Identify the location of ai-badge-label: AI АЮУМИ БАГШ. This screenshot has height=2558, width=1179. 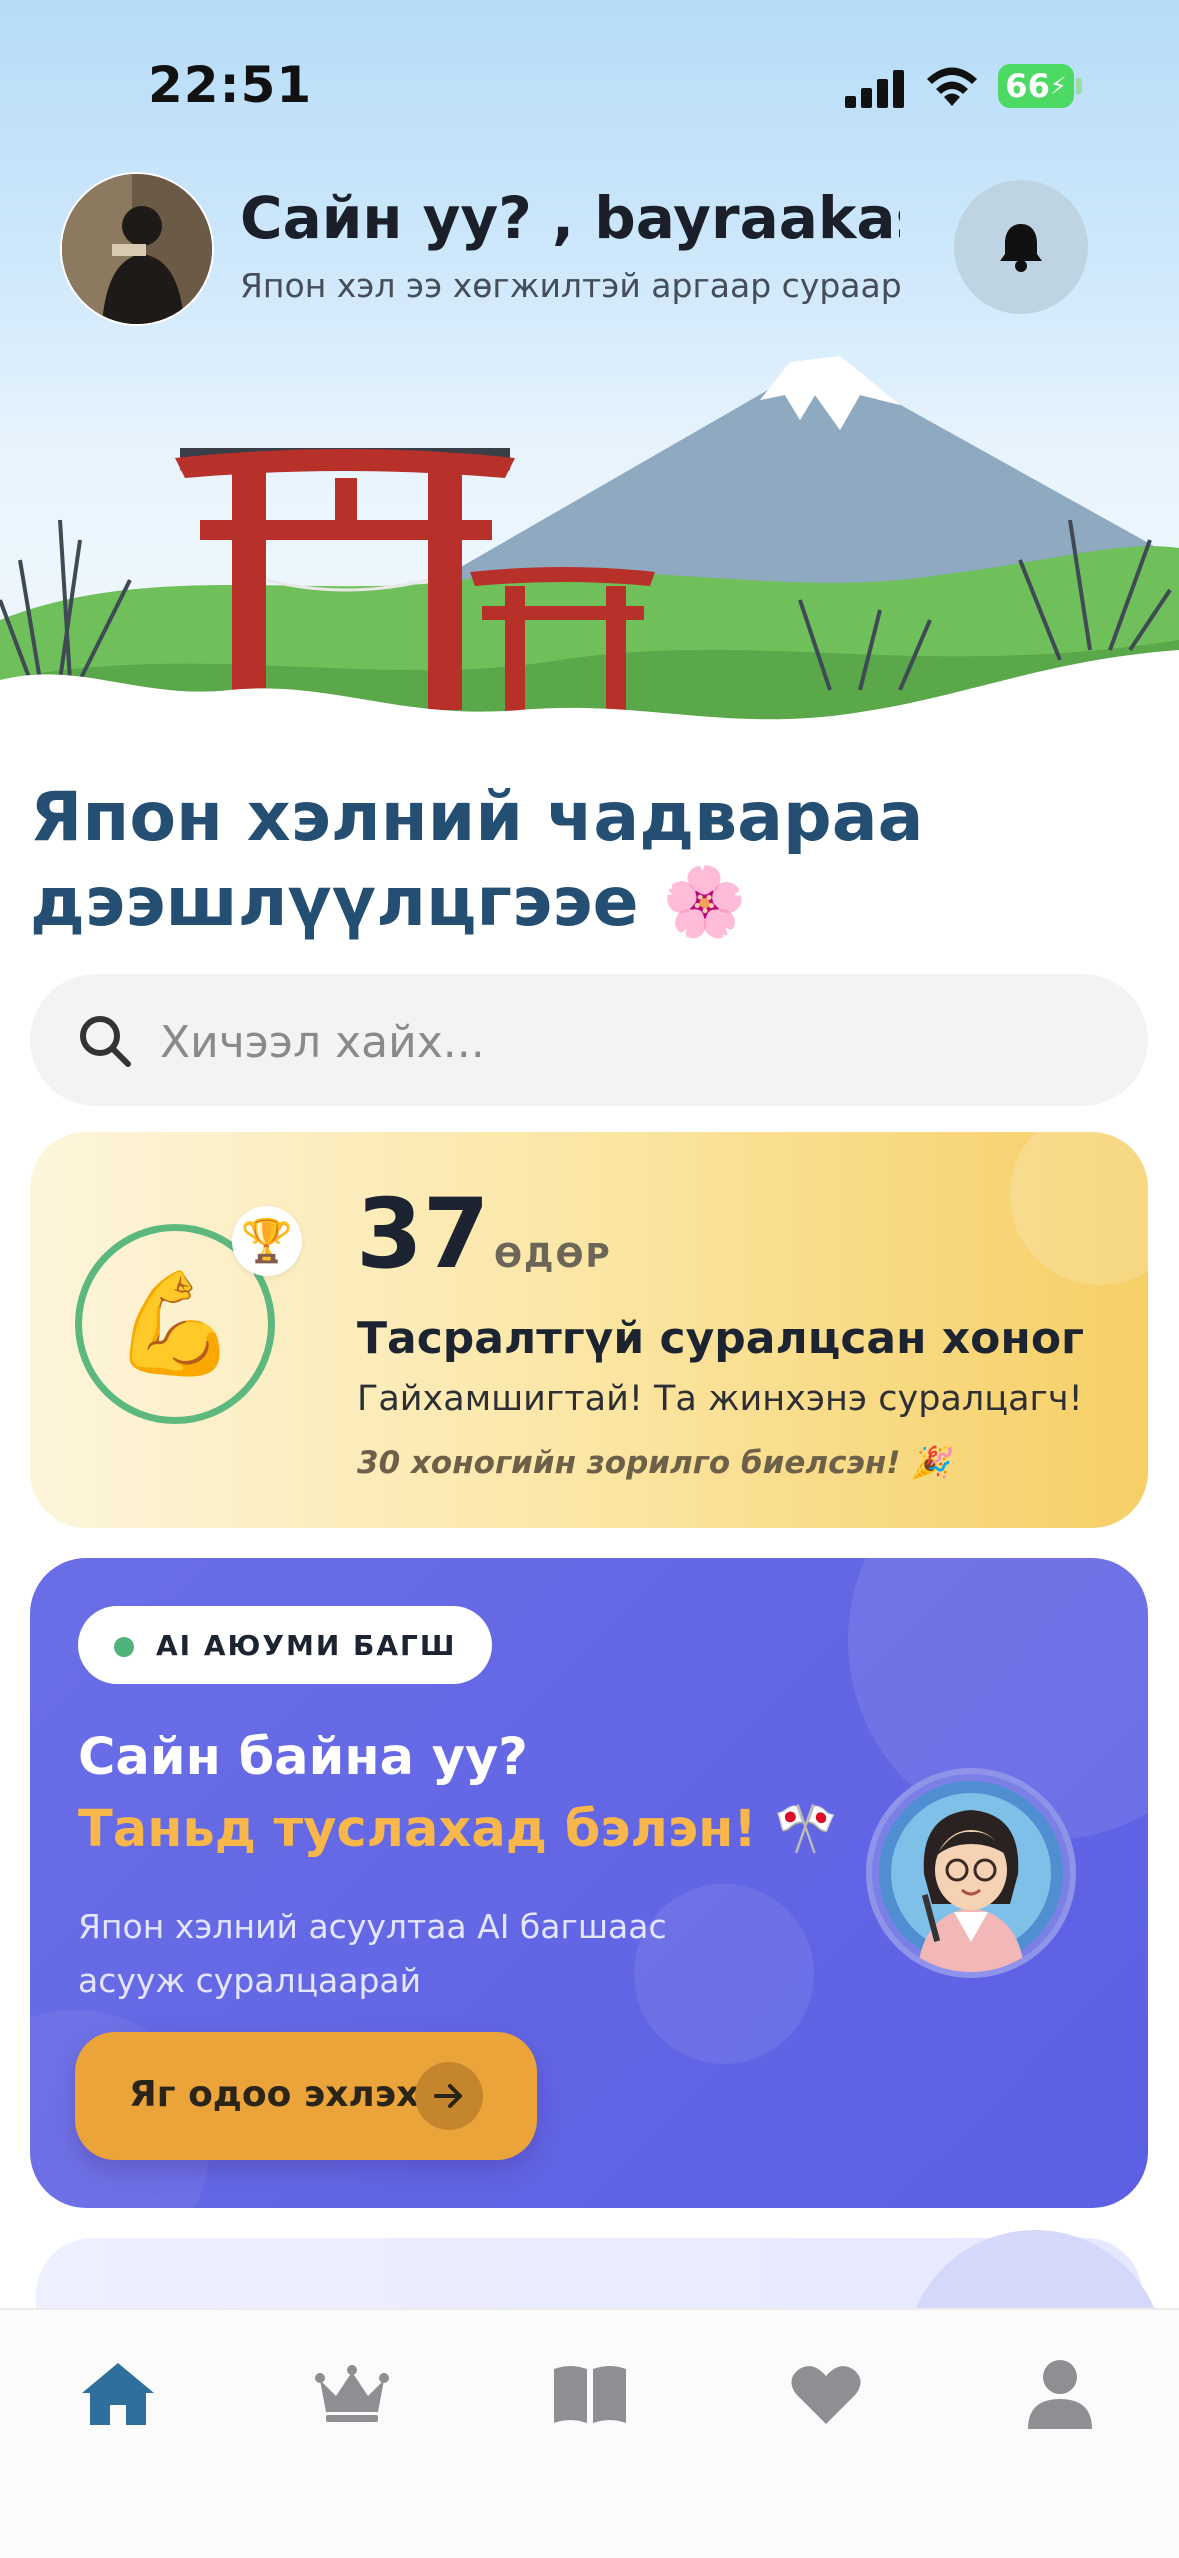
(306, 1645).